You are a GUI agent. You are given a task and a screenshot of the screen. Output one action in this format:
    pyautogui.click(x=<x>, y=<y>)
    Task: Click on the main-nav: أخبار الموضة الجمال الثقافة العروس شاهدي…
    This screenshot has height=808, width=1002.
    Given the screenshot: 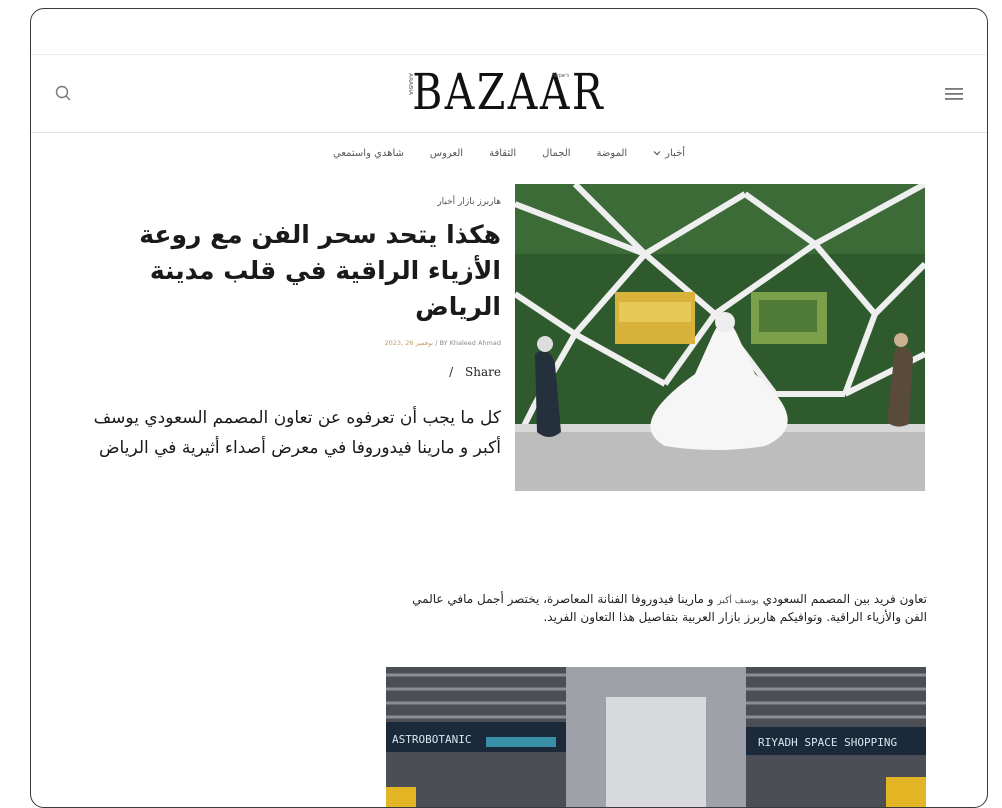 What is the action you would take?
    pyautogui.click(x=509, y=153)
    